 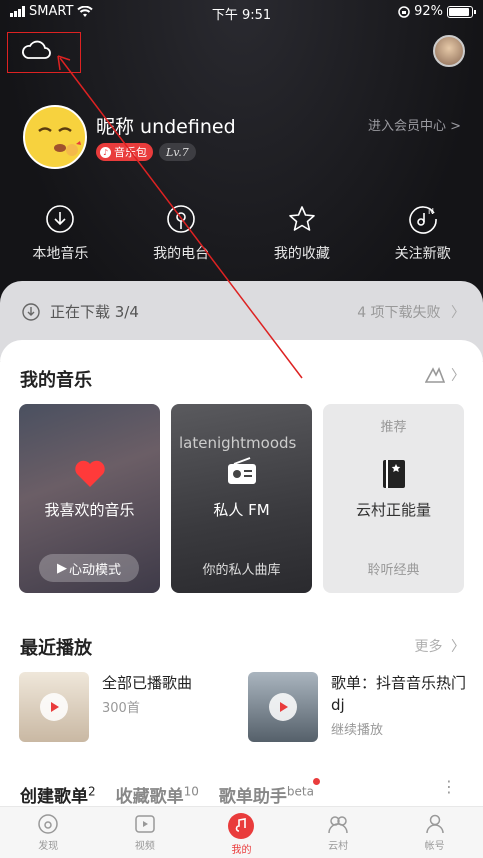 I want to click on level-badge: Lv.7, so click(x=177, y=152).